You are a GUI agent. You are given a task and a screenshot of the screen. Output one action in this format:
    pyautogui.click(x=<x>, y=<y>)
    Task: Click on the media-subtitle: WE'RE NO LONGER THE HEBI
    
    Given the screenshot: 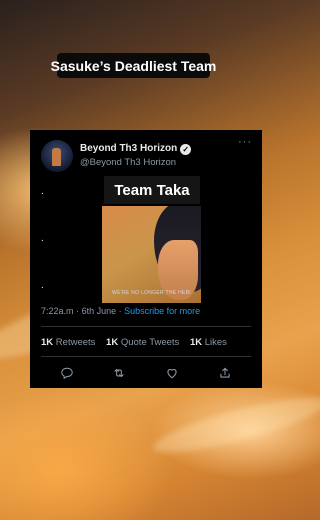 What is the action you would take?
    pyautogui.click(x=151, y=293)
    